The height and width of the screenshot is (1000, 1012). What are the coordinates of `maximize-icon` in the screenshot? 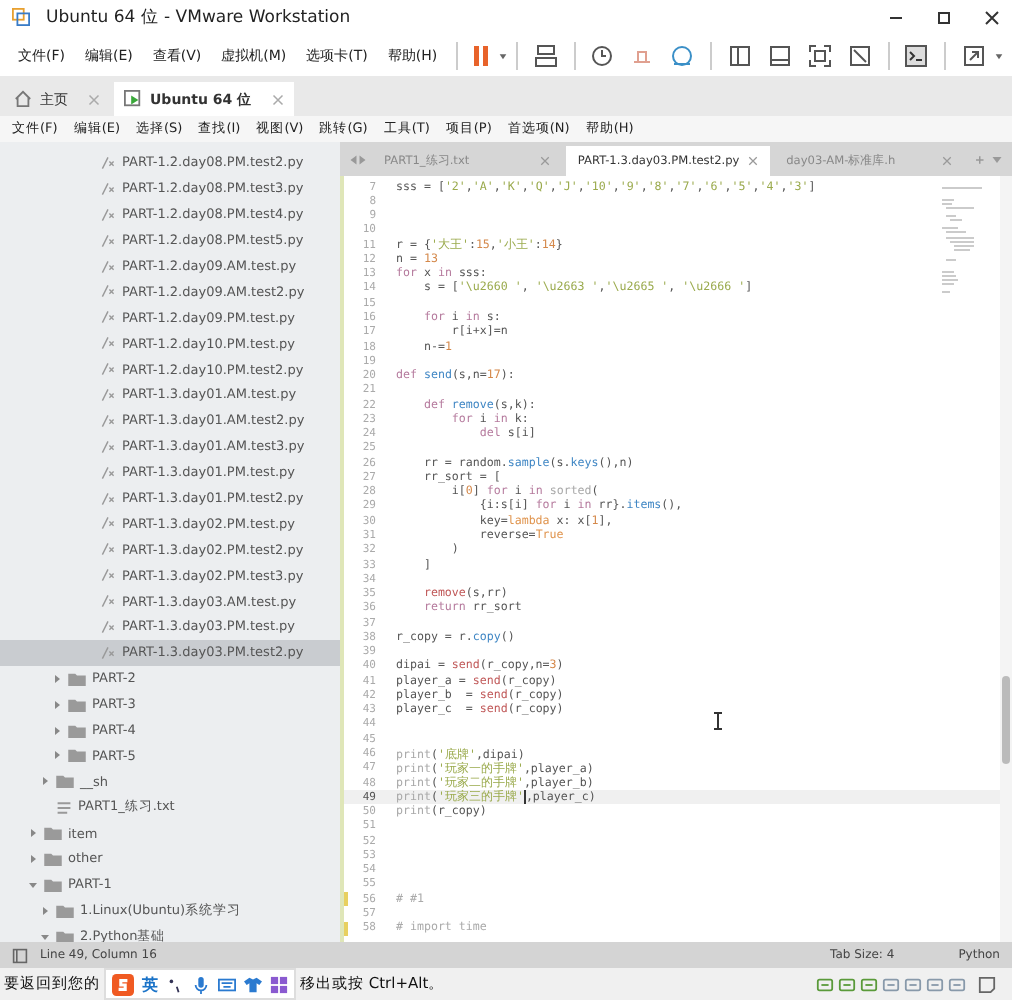 It's located at (944, 17).